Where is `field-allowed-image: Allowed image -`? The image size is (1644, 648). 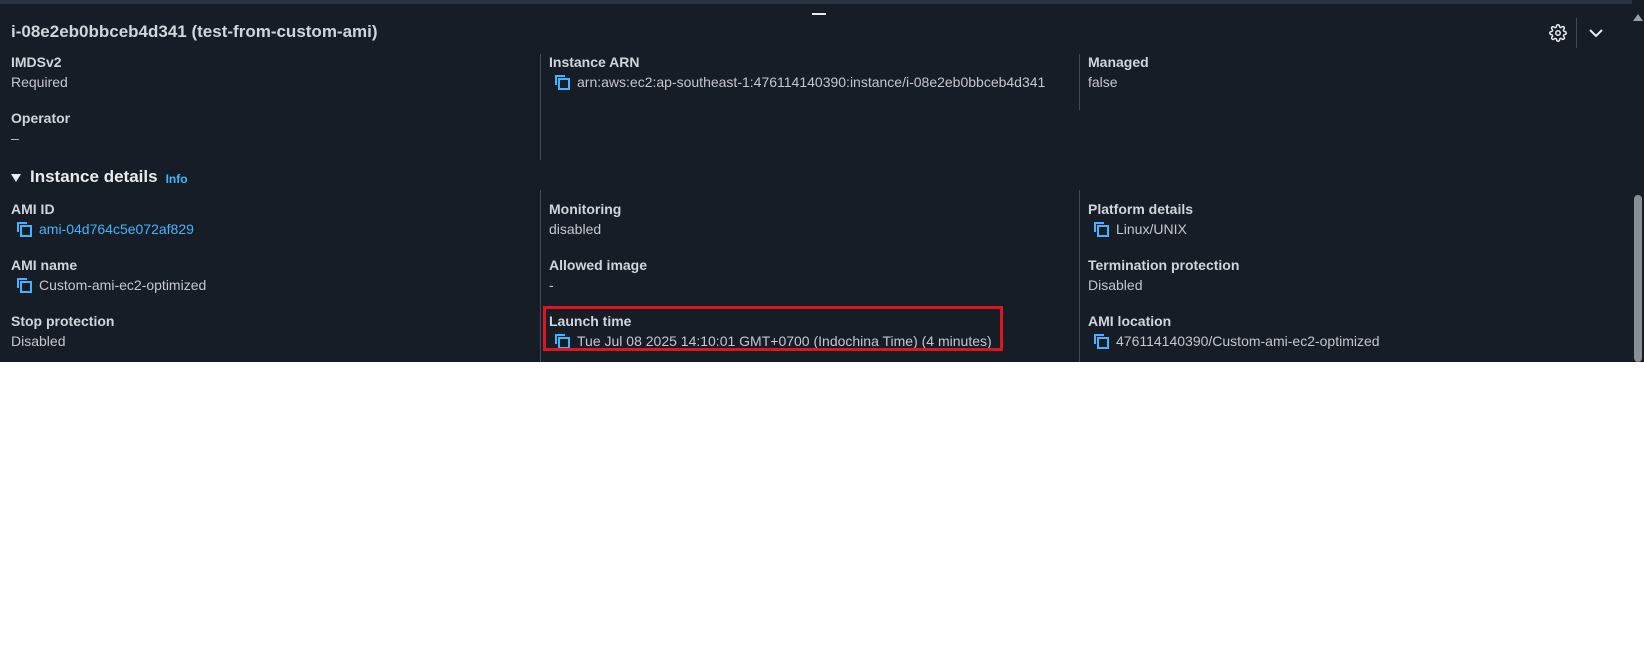 field-allowed-image: Allowed image - is located at coordinates (598, 275).